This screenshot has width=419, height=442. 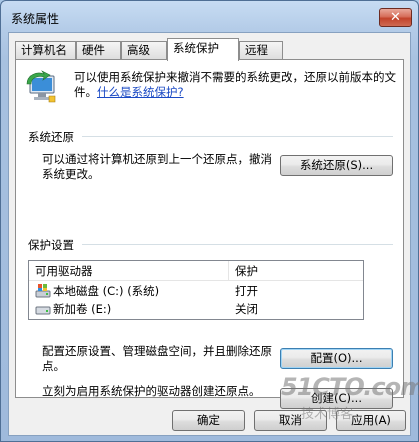 What do you see at coordinates (51, 245) in the screenshot?
I see `protection-settings-group-label: 保护设置` at bounding box center [51, 245].